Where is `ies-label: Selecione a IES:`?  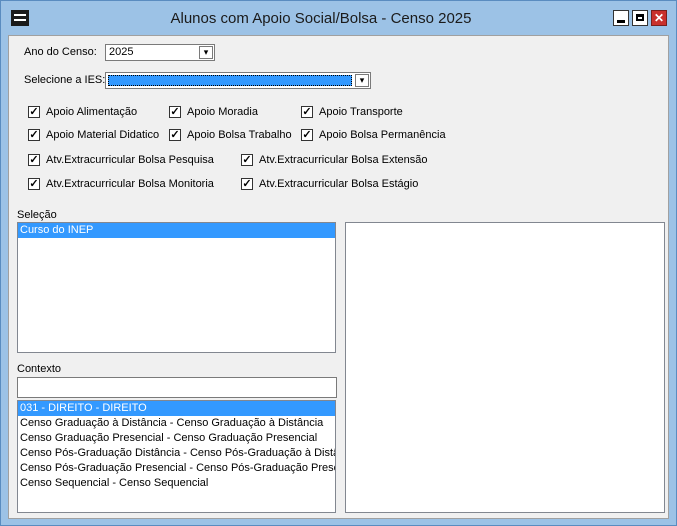
ies-label: Selecione a IES: is located at coordinates (65, 80).